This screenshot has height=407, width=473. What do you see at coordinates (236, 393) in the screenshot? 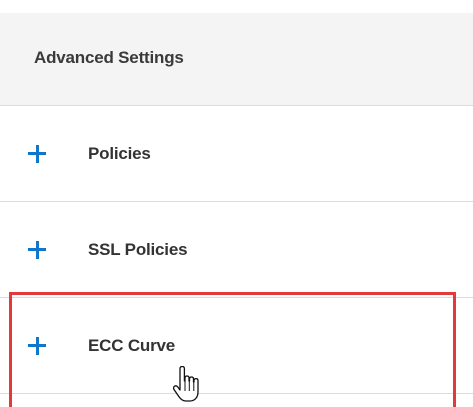
I see `row-divider` at bounding box center [236, 393].